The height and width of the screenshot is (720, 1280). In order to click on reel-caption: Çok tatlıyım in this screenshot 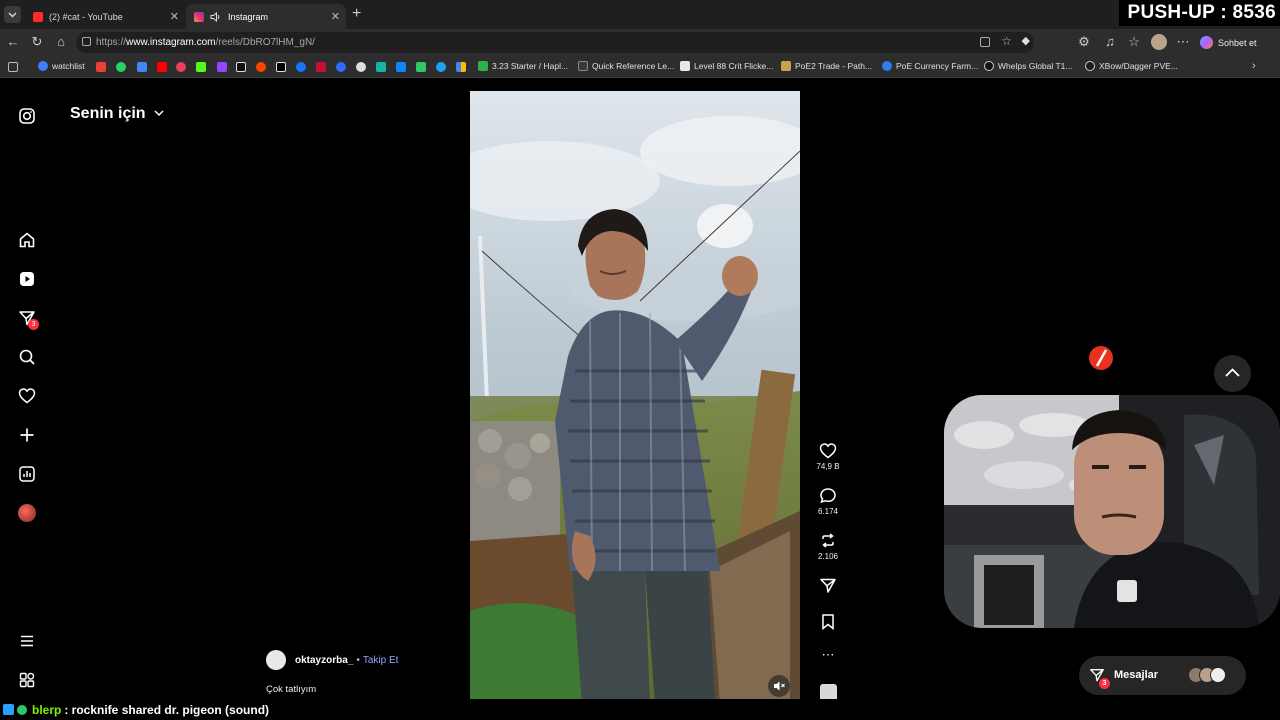, I will do `click(291, 689)`.